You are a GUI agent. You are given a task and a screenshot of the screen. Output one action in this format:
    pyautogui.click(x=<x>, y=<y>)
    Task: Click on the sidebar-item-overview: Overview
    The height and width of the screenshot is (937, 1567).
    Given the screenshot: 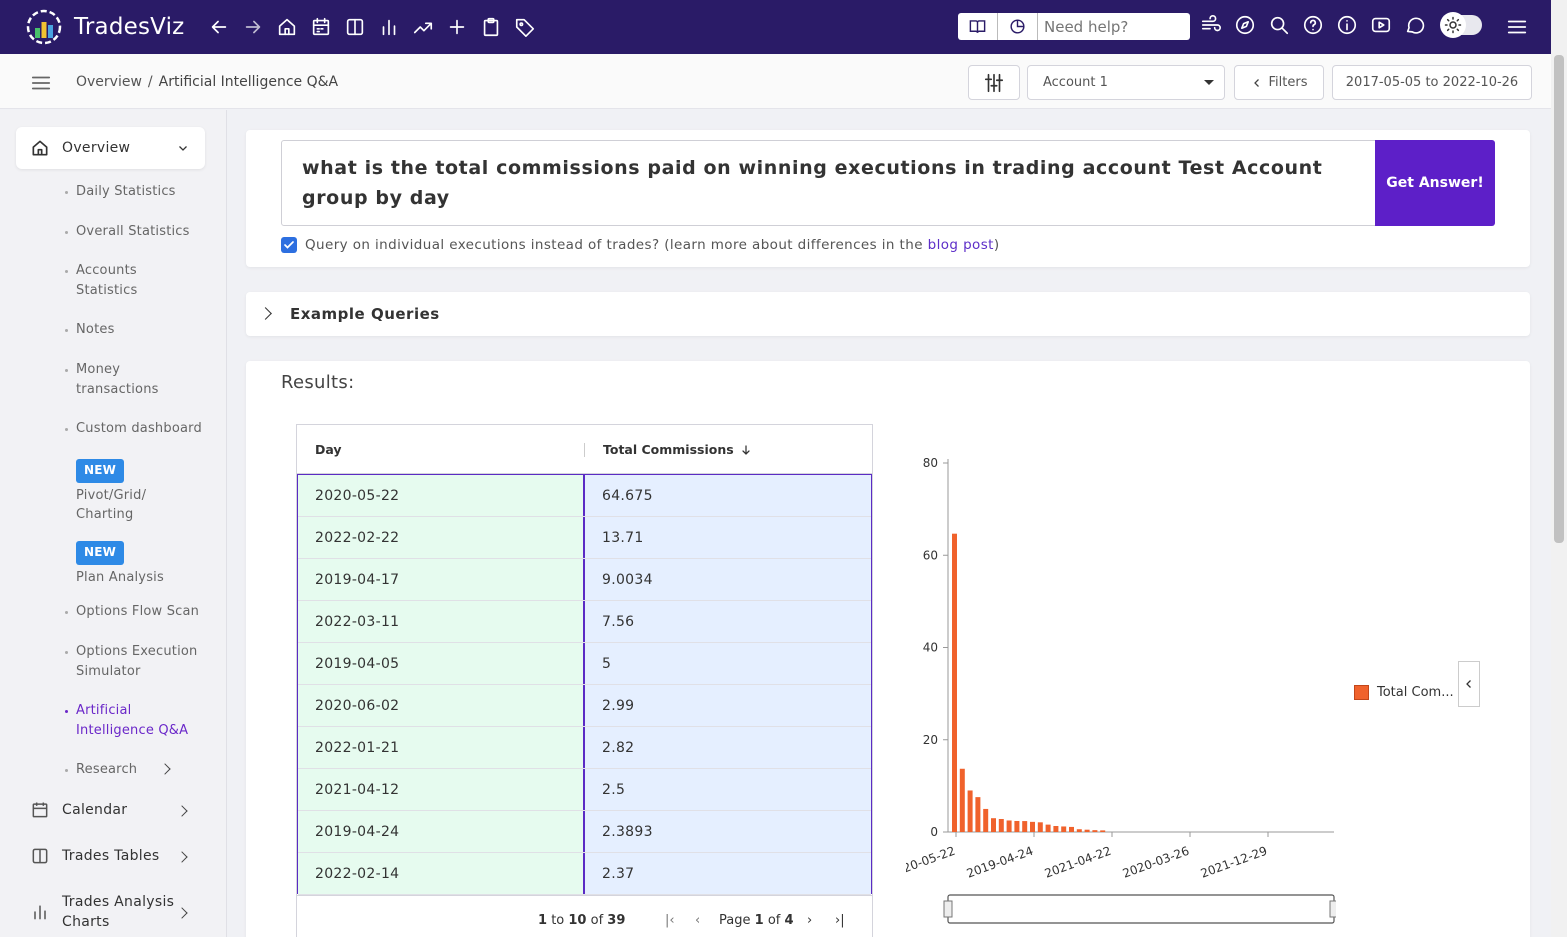 What is the action you would take?
    pyautogui.click(x=110, y=148)
    